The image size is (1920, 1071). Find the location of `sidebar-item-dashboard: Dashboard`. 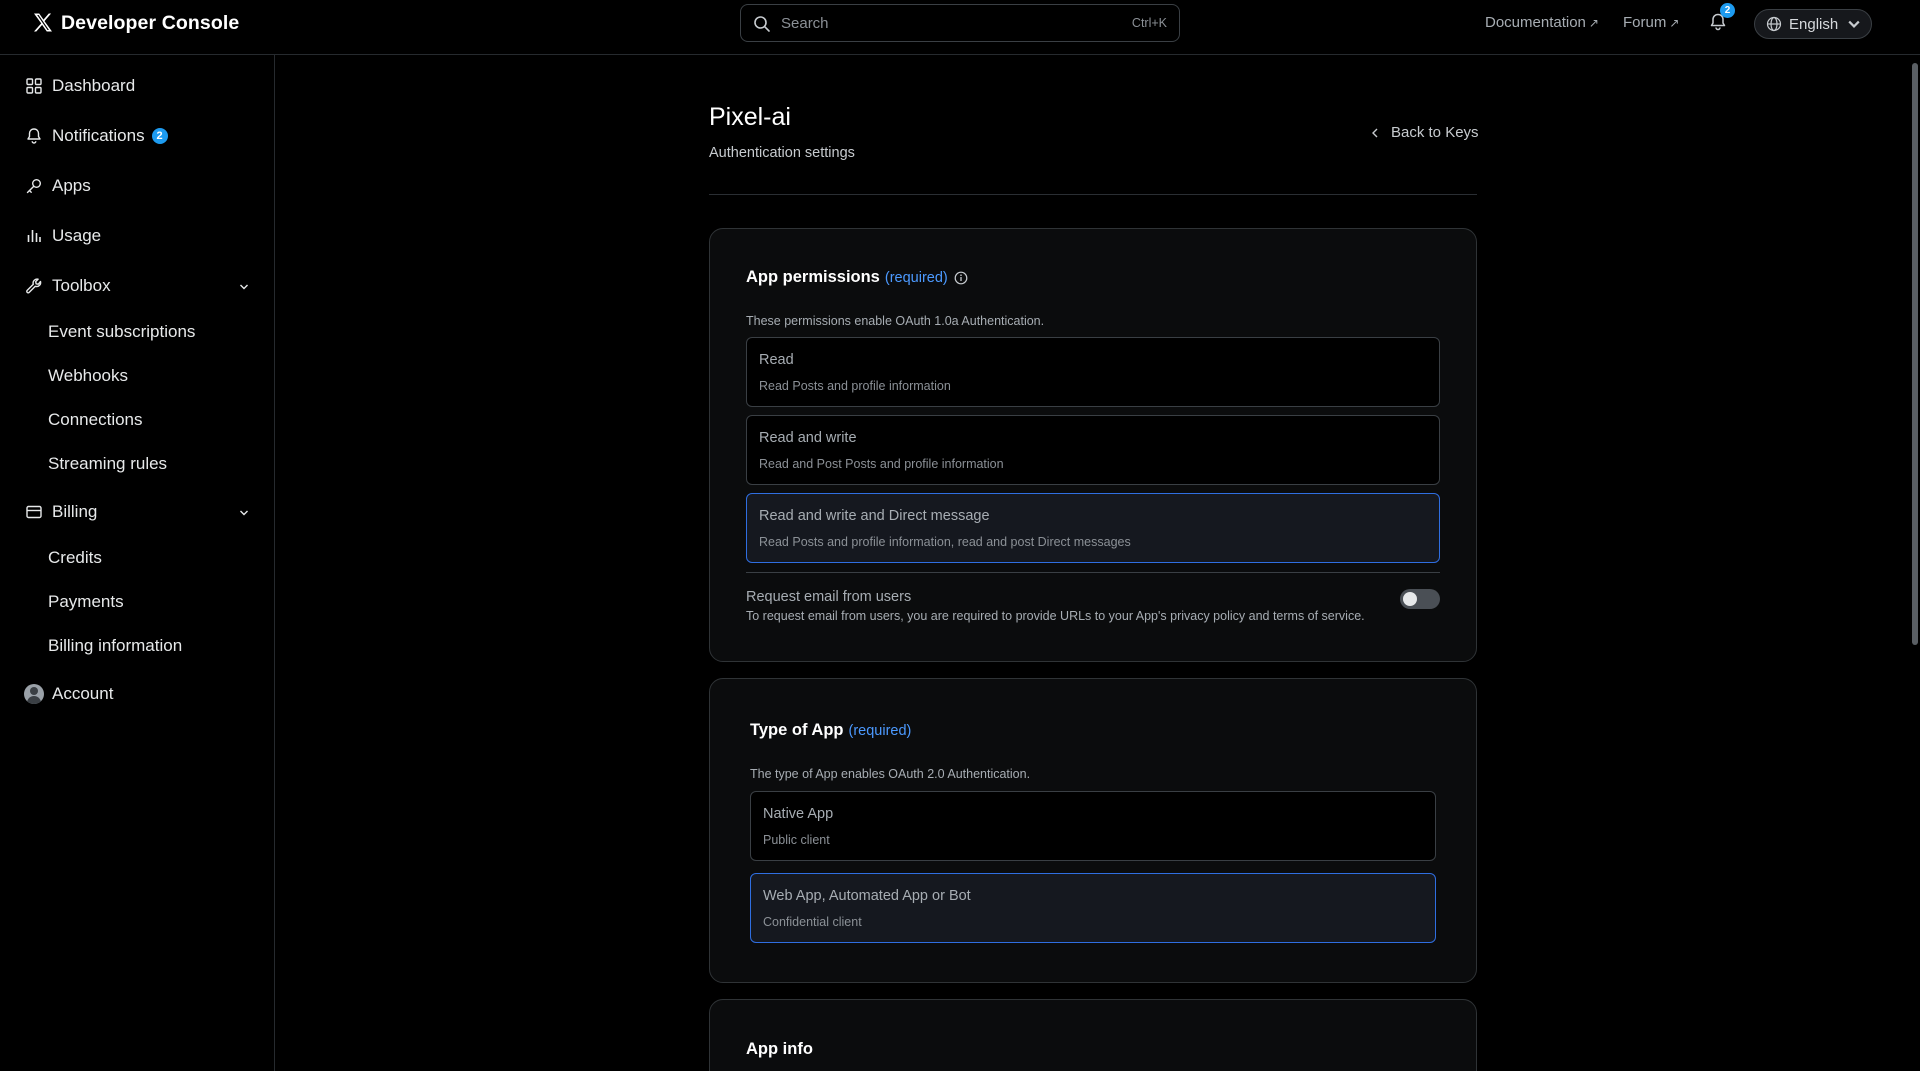

sidebar-item-dashboard: Dashboard is located at coordinates (137, 86).